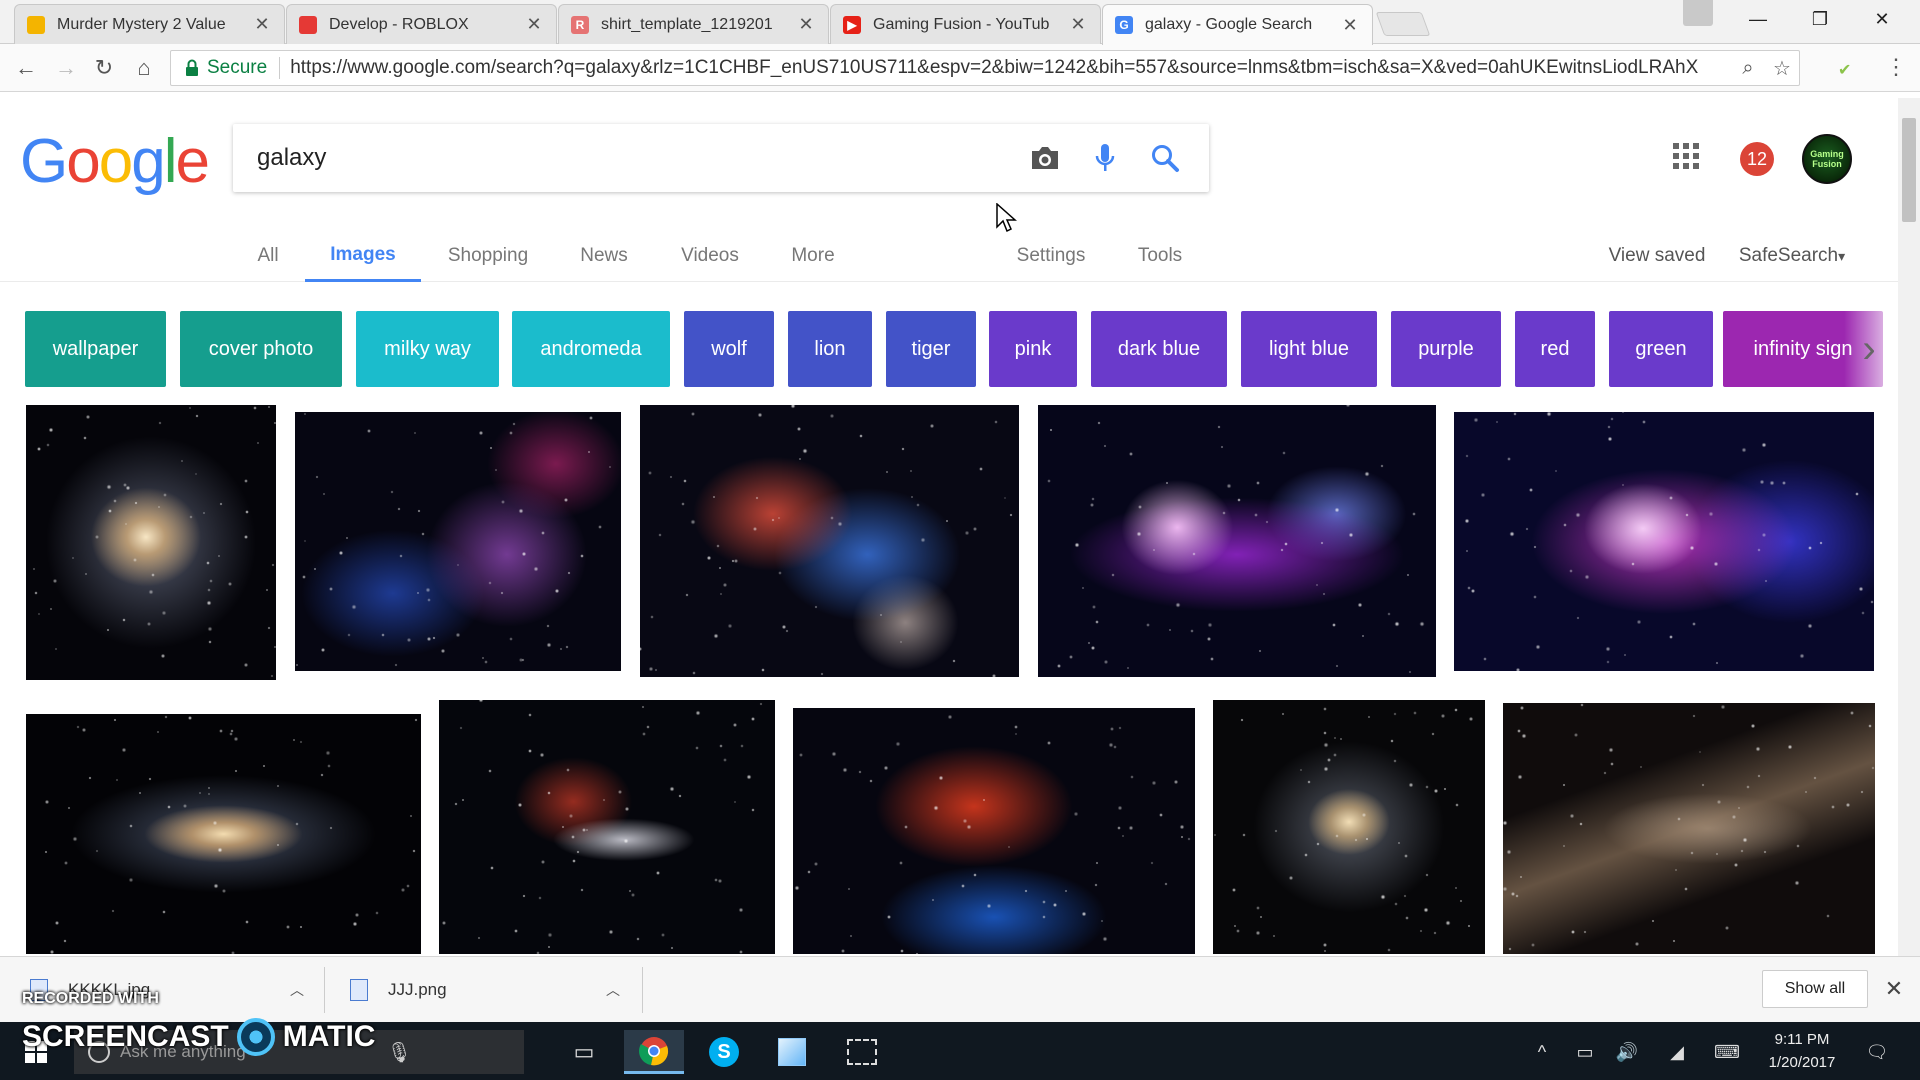 The width and height of the screenshot is (1920, 1080). I want to click on related-search-chip: pink, so click(1033, 349).